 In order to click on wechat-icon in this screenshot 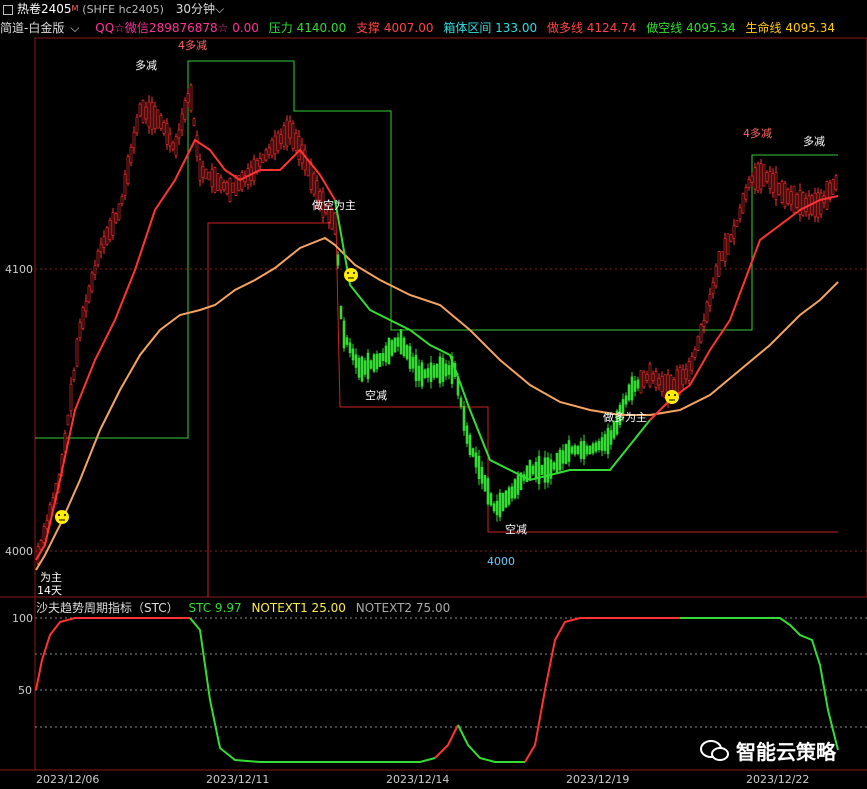, I will do `click(714, 750)`.